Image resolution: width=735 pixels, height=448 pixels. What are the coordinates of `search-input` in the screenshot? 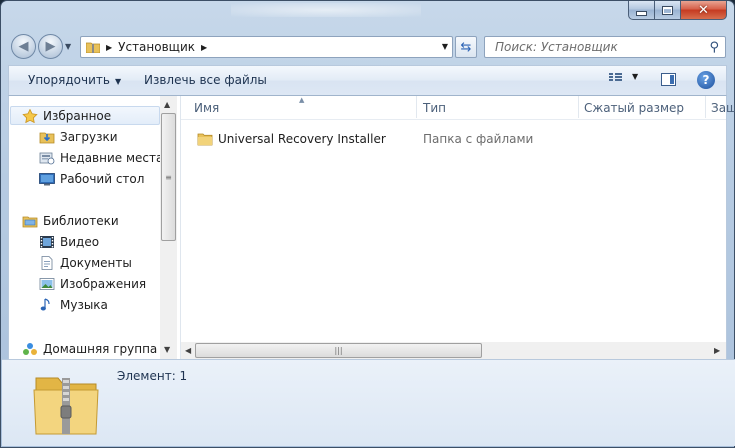 It's located at (600, 47).